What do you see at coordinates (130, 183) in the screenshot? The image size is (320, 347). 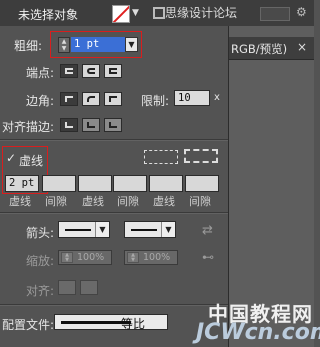 I see `gap-2-input` at bounding box center [130, 183].